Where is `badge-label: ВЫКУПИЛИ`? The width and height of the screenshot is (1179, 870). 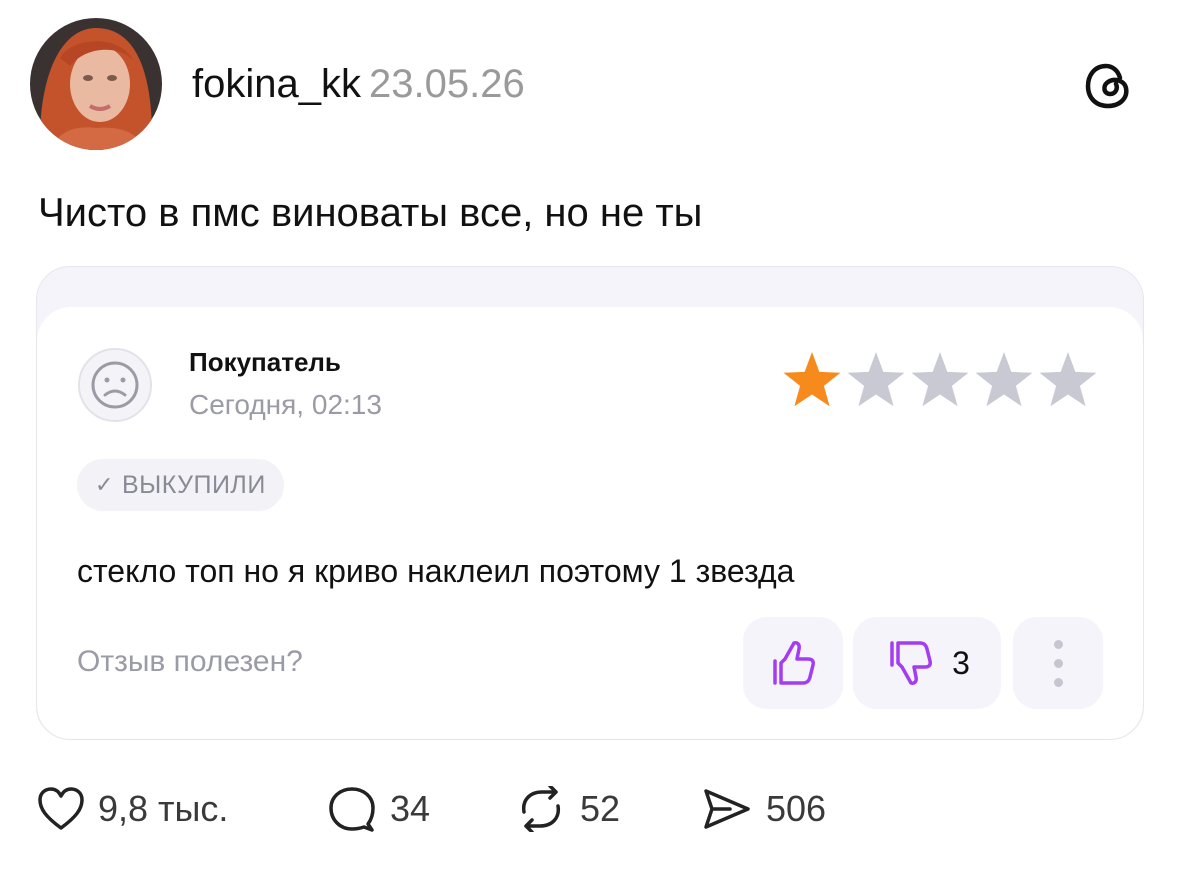 badge-label: ВЫКУПИЛИ is located at coordinates (193, 484).